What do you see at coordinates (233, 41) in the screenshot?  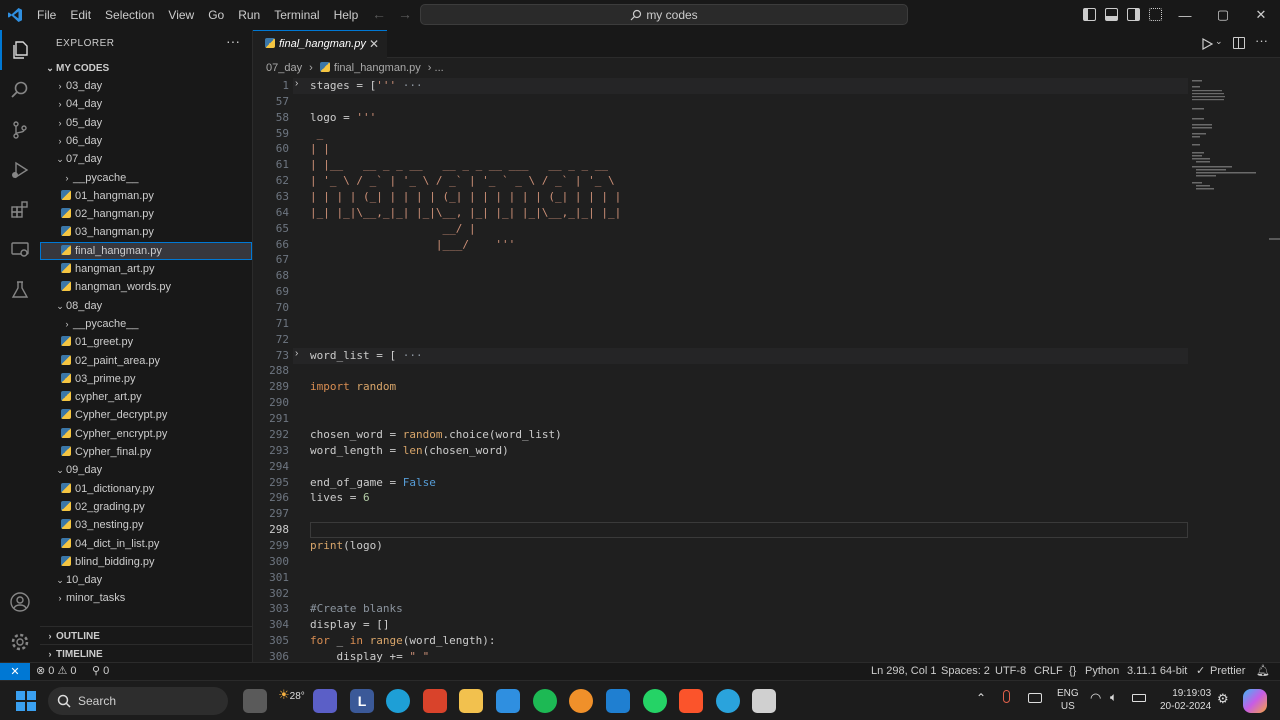 I see `more-actions-icon: ···` at bounding box center [233, 41].